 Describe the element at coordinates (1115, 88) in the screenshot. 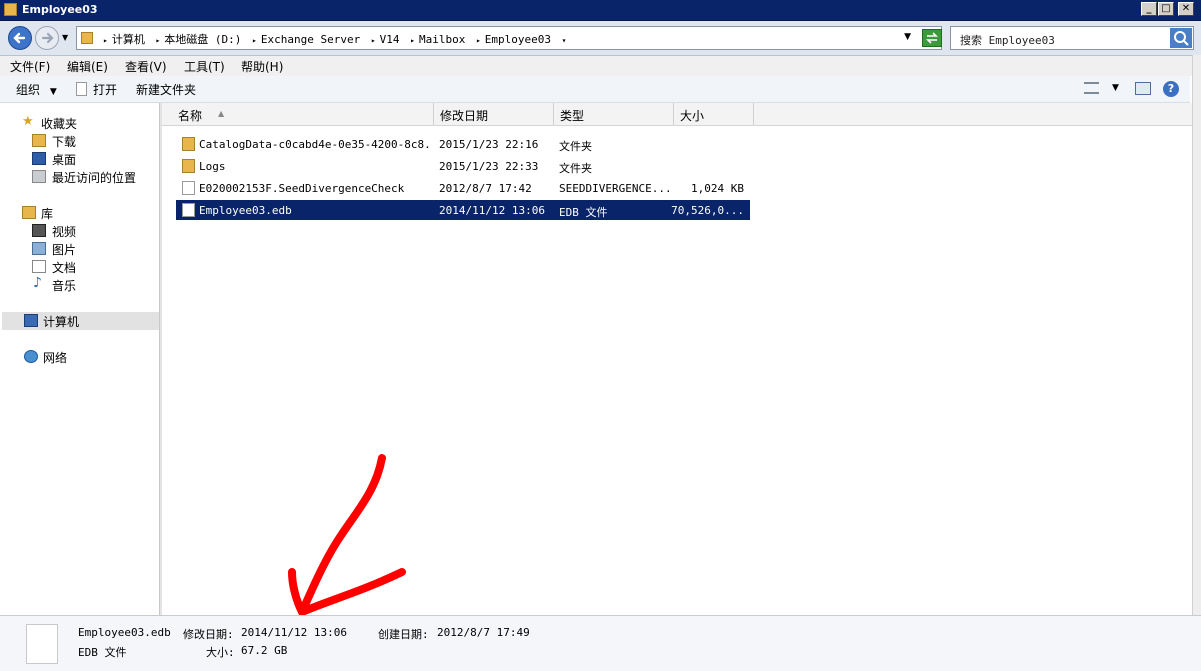

I see `view-dropdown-icon: ▼` at that location.